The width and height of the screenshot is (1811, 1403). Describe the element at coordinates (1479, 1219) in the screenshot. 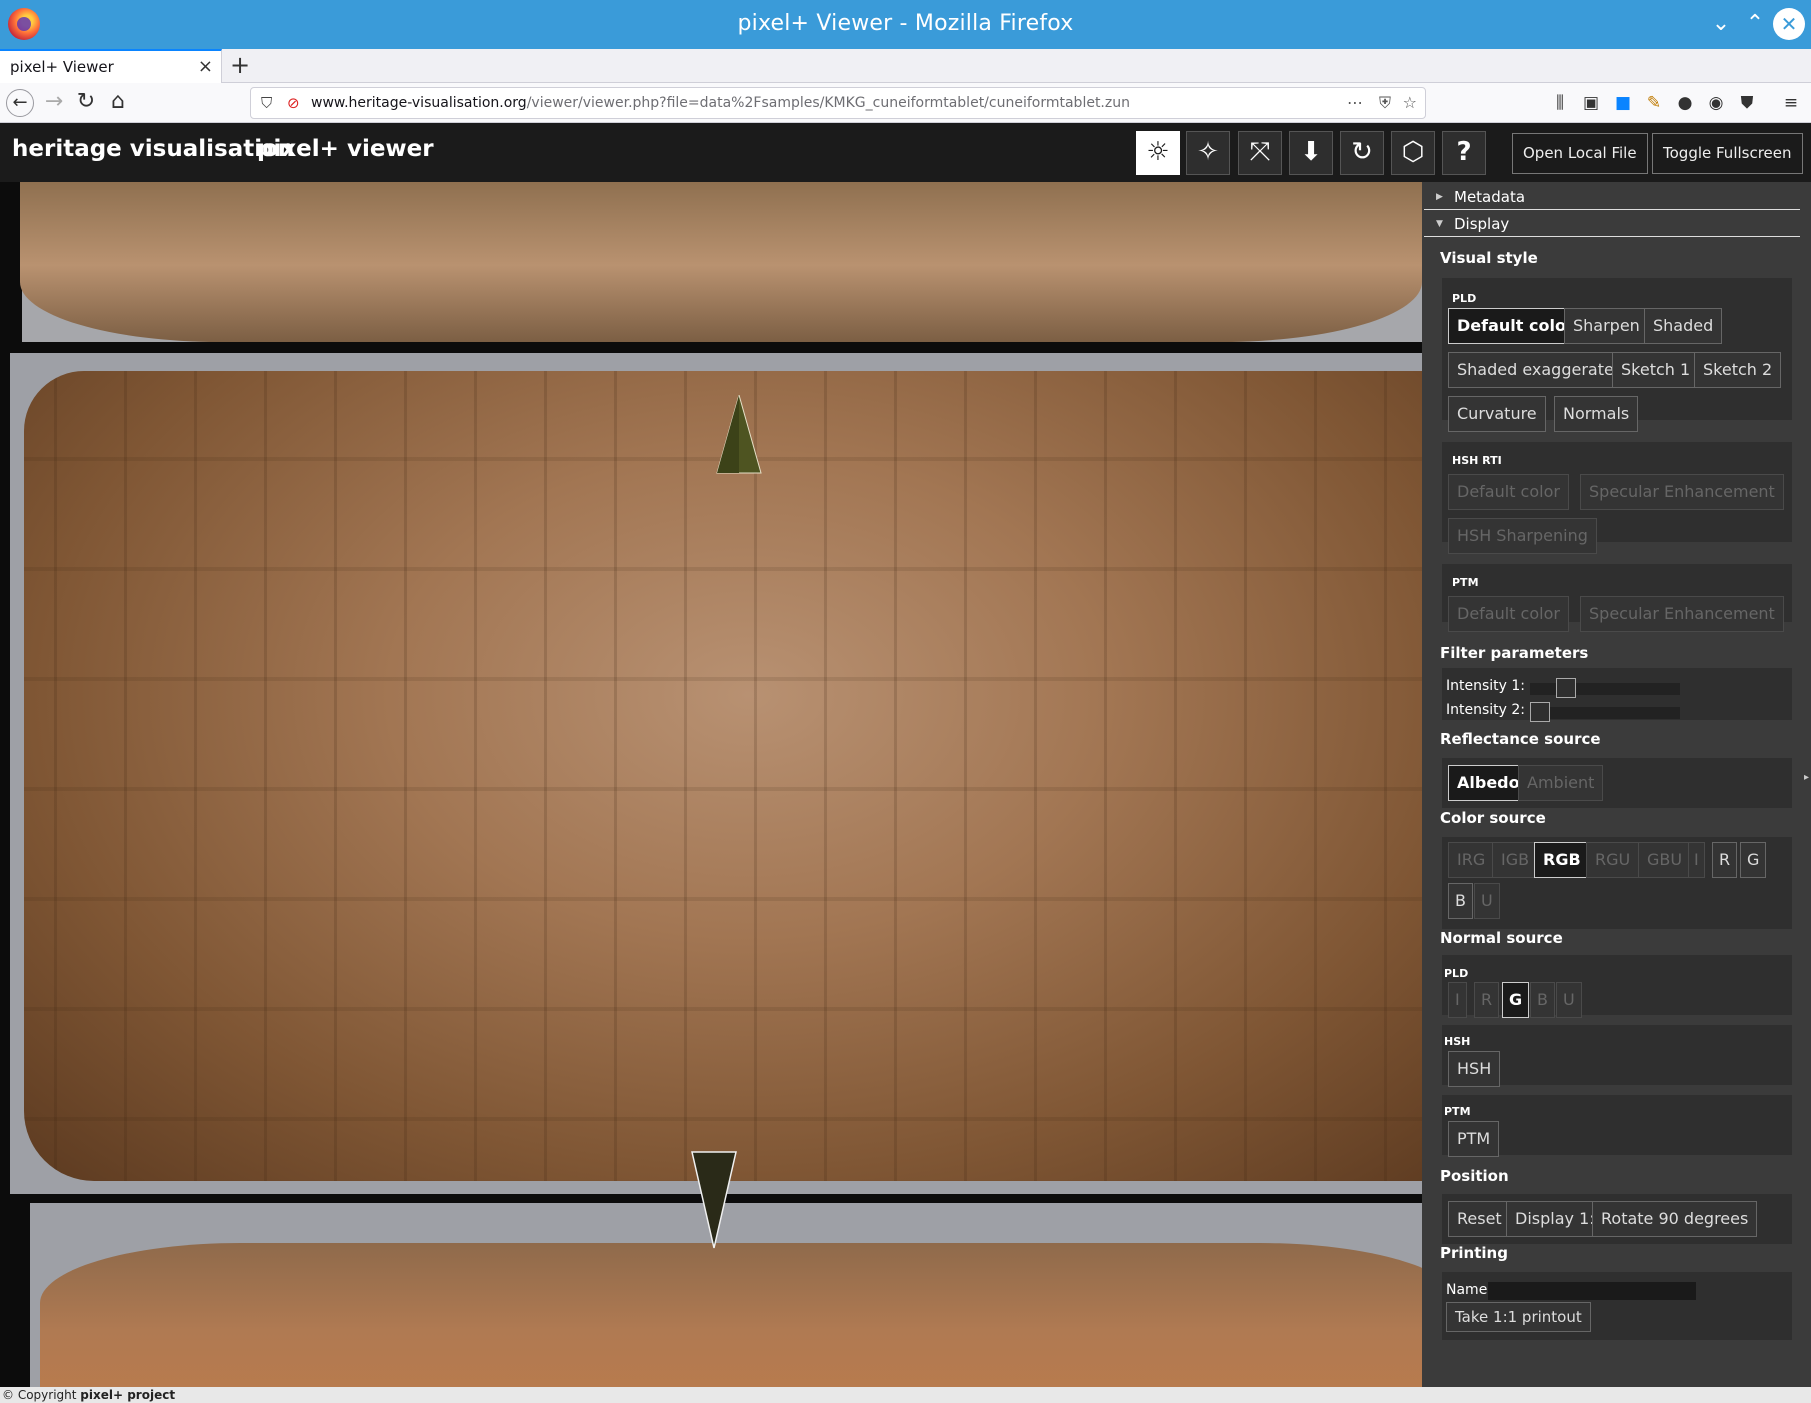

I see `position-reset-button: Reset` at that location.